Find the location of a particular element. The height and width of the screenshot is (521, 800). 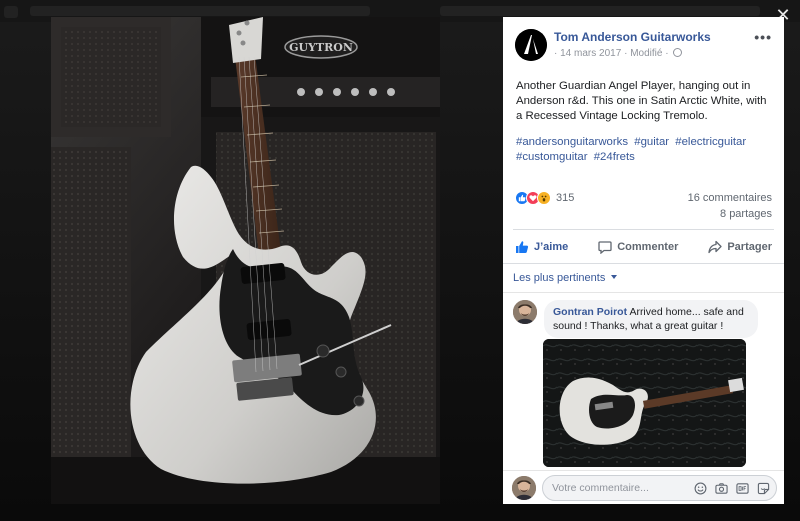

comment-author-link: Gontran Poirot is located at coordinates (590, 312).